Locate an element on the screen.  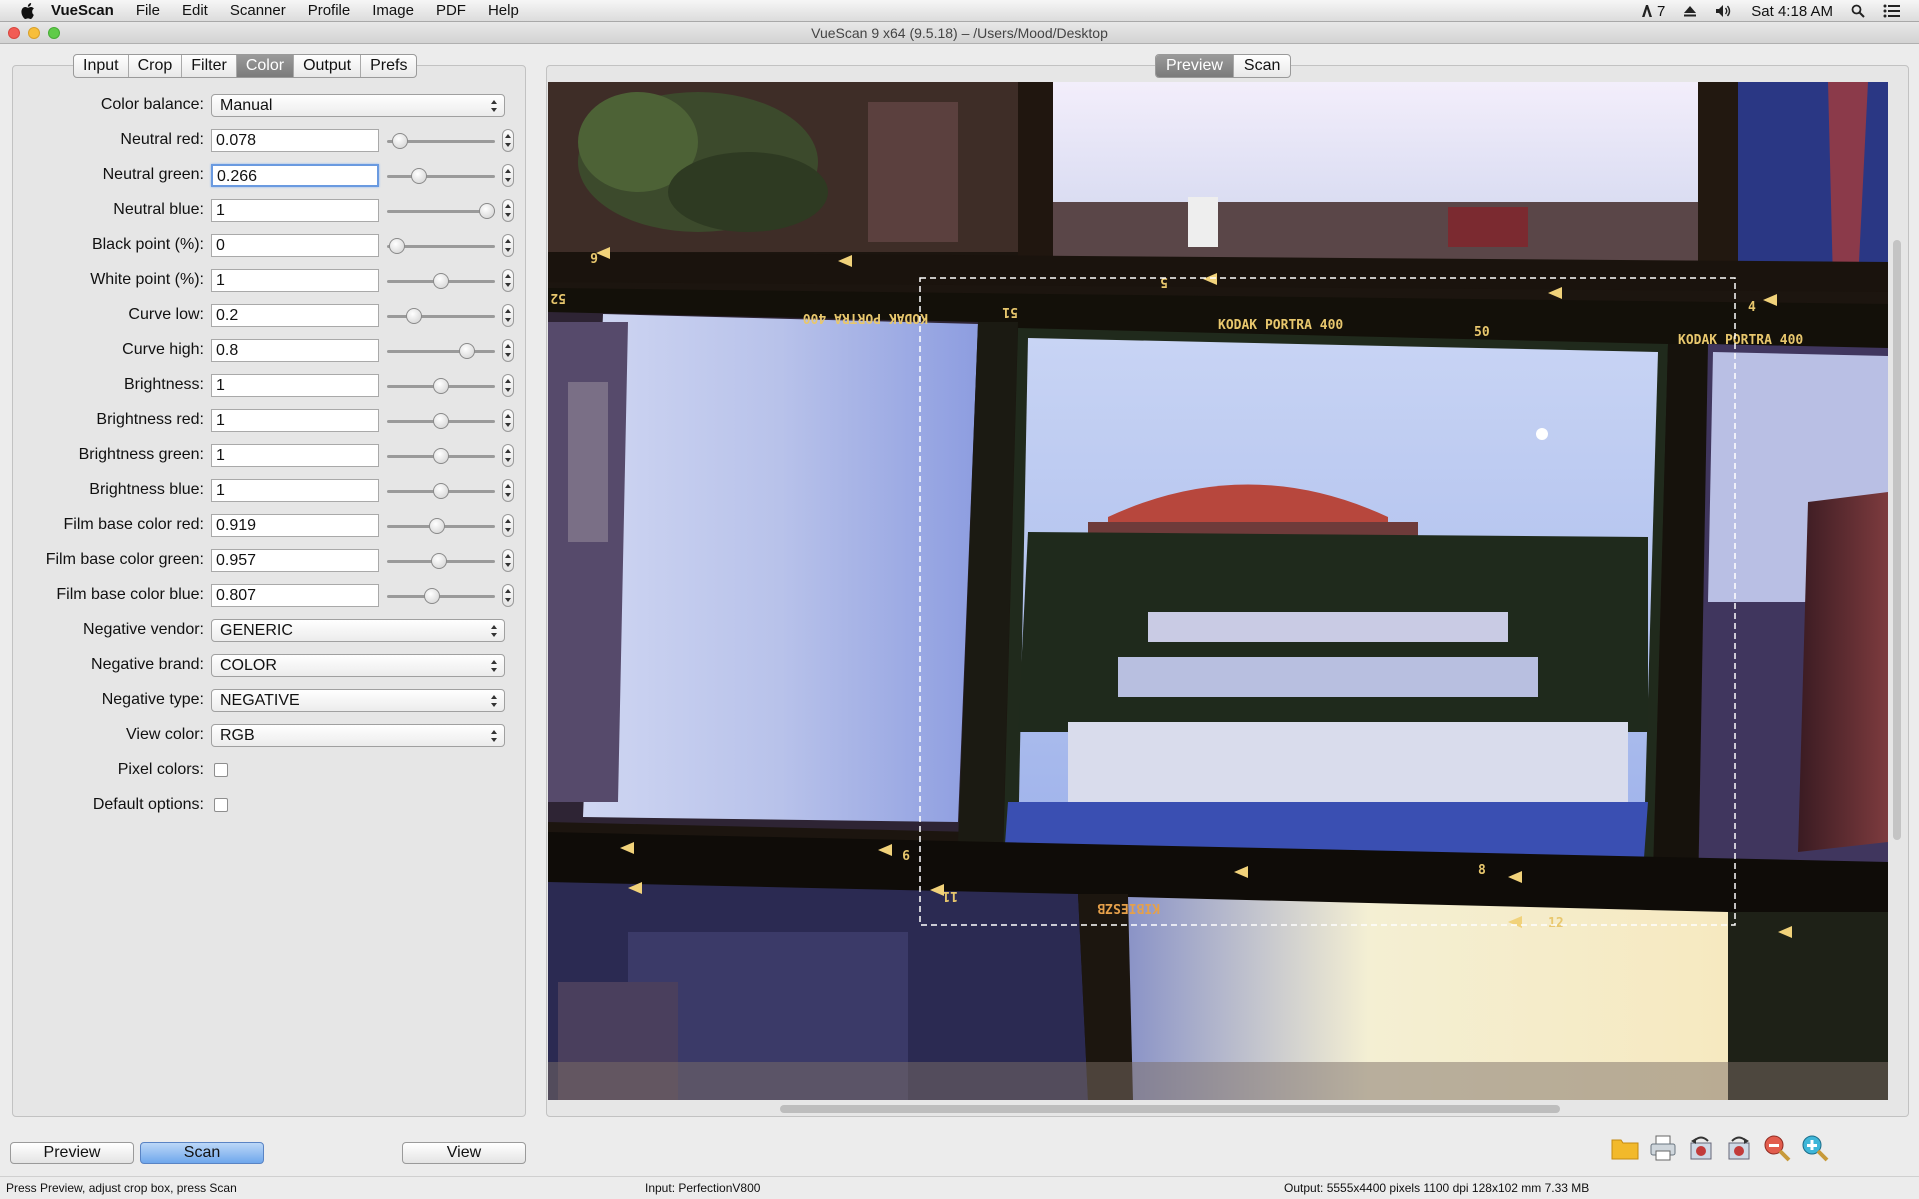
film-base-red-slider is located at coordinates (441, 526).